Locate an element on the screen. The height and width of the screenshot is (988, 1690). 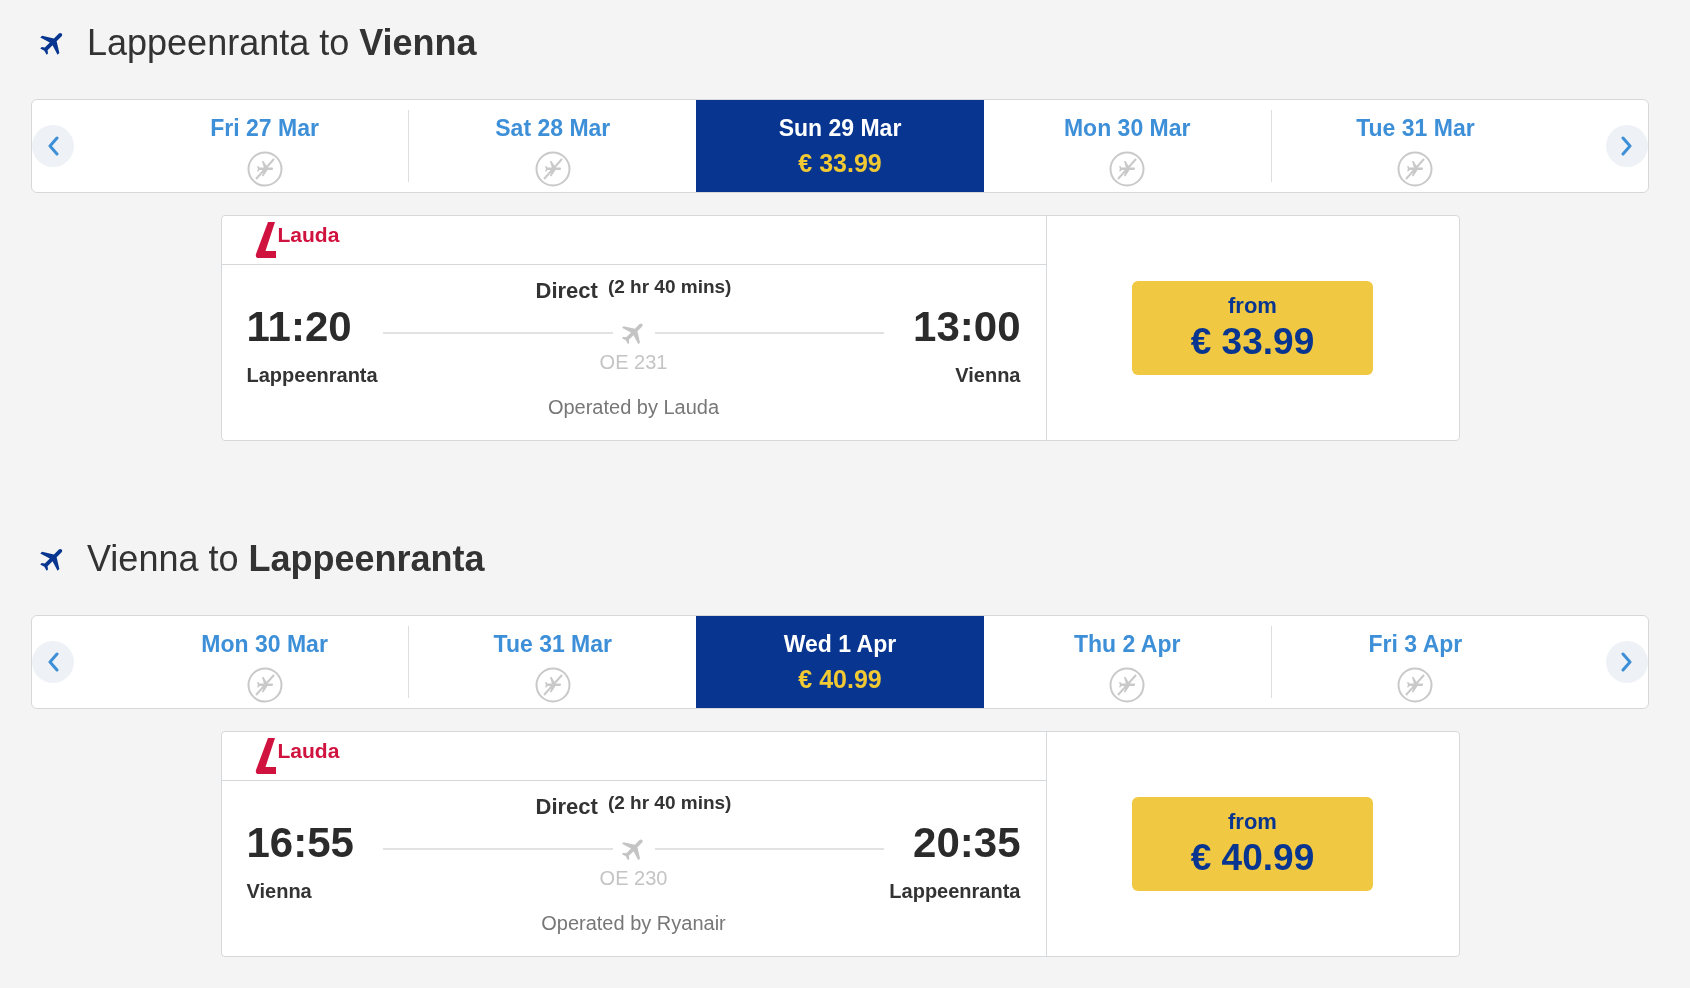
arrival-city: Lappeenranta is located at coordinates (955, 891).